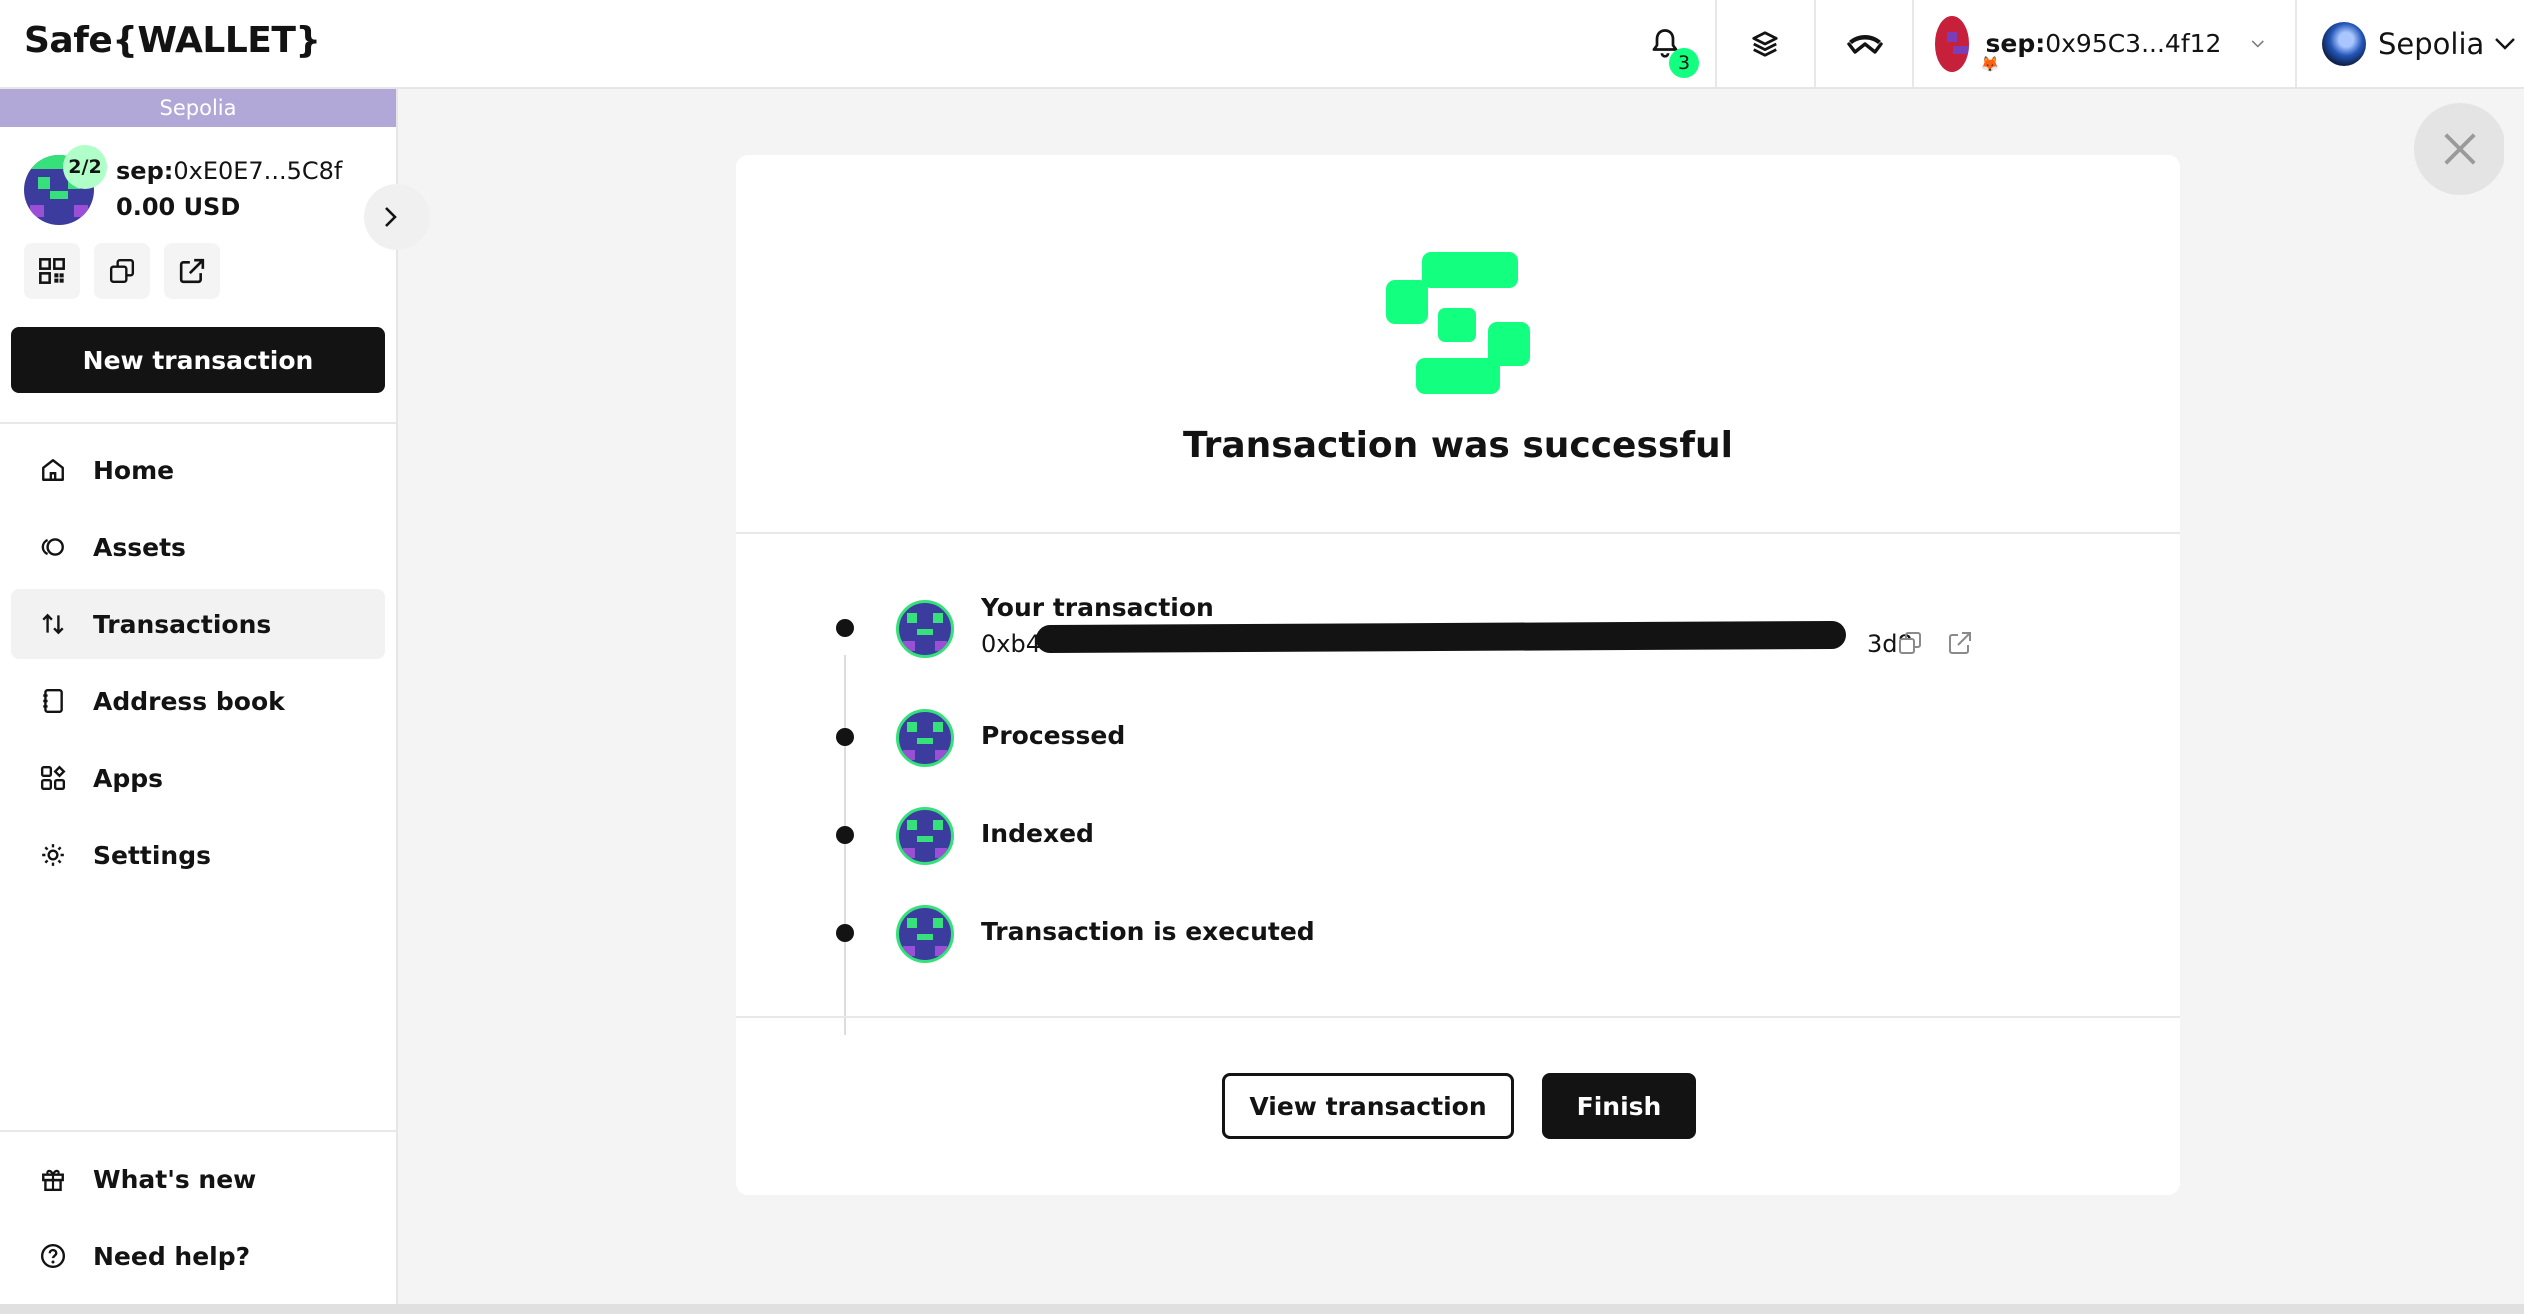  Describe the element at coordinates (53, 1179) in the screenshot. I see `gift-icon` at that location.